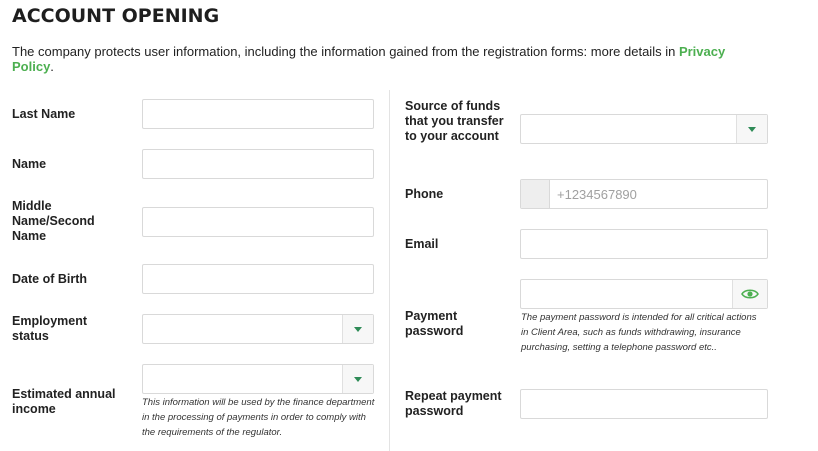 Image resolution: width=818 pixels, height=451 pixels. What do you see at coordinates (116, 16) in the screenshot?
I see `page-title: ACCOUNT OPENING` at bounding box center [116, 16].